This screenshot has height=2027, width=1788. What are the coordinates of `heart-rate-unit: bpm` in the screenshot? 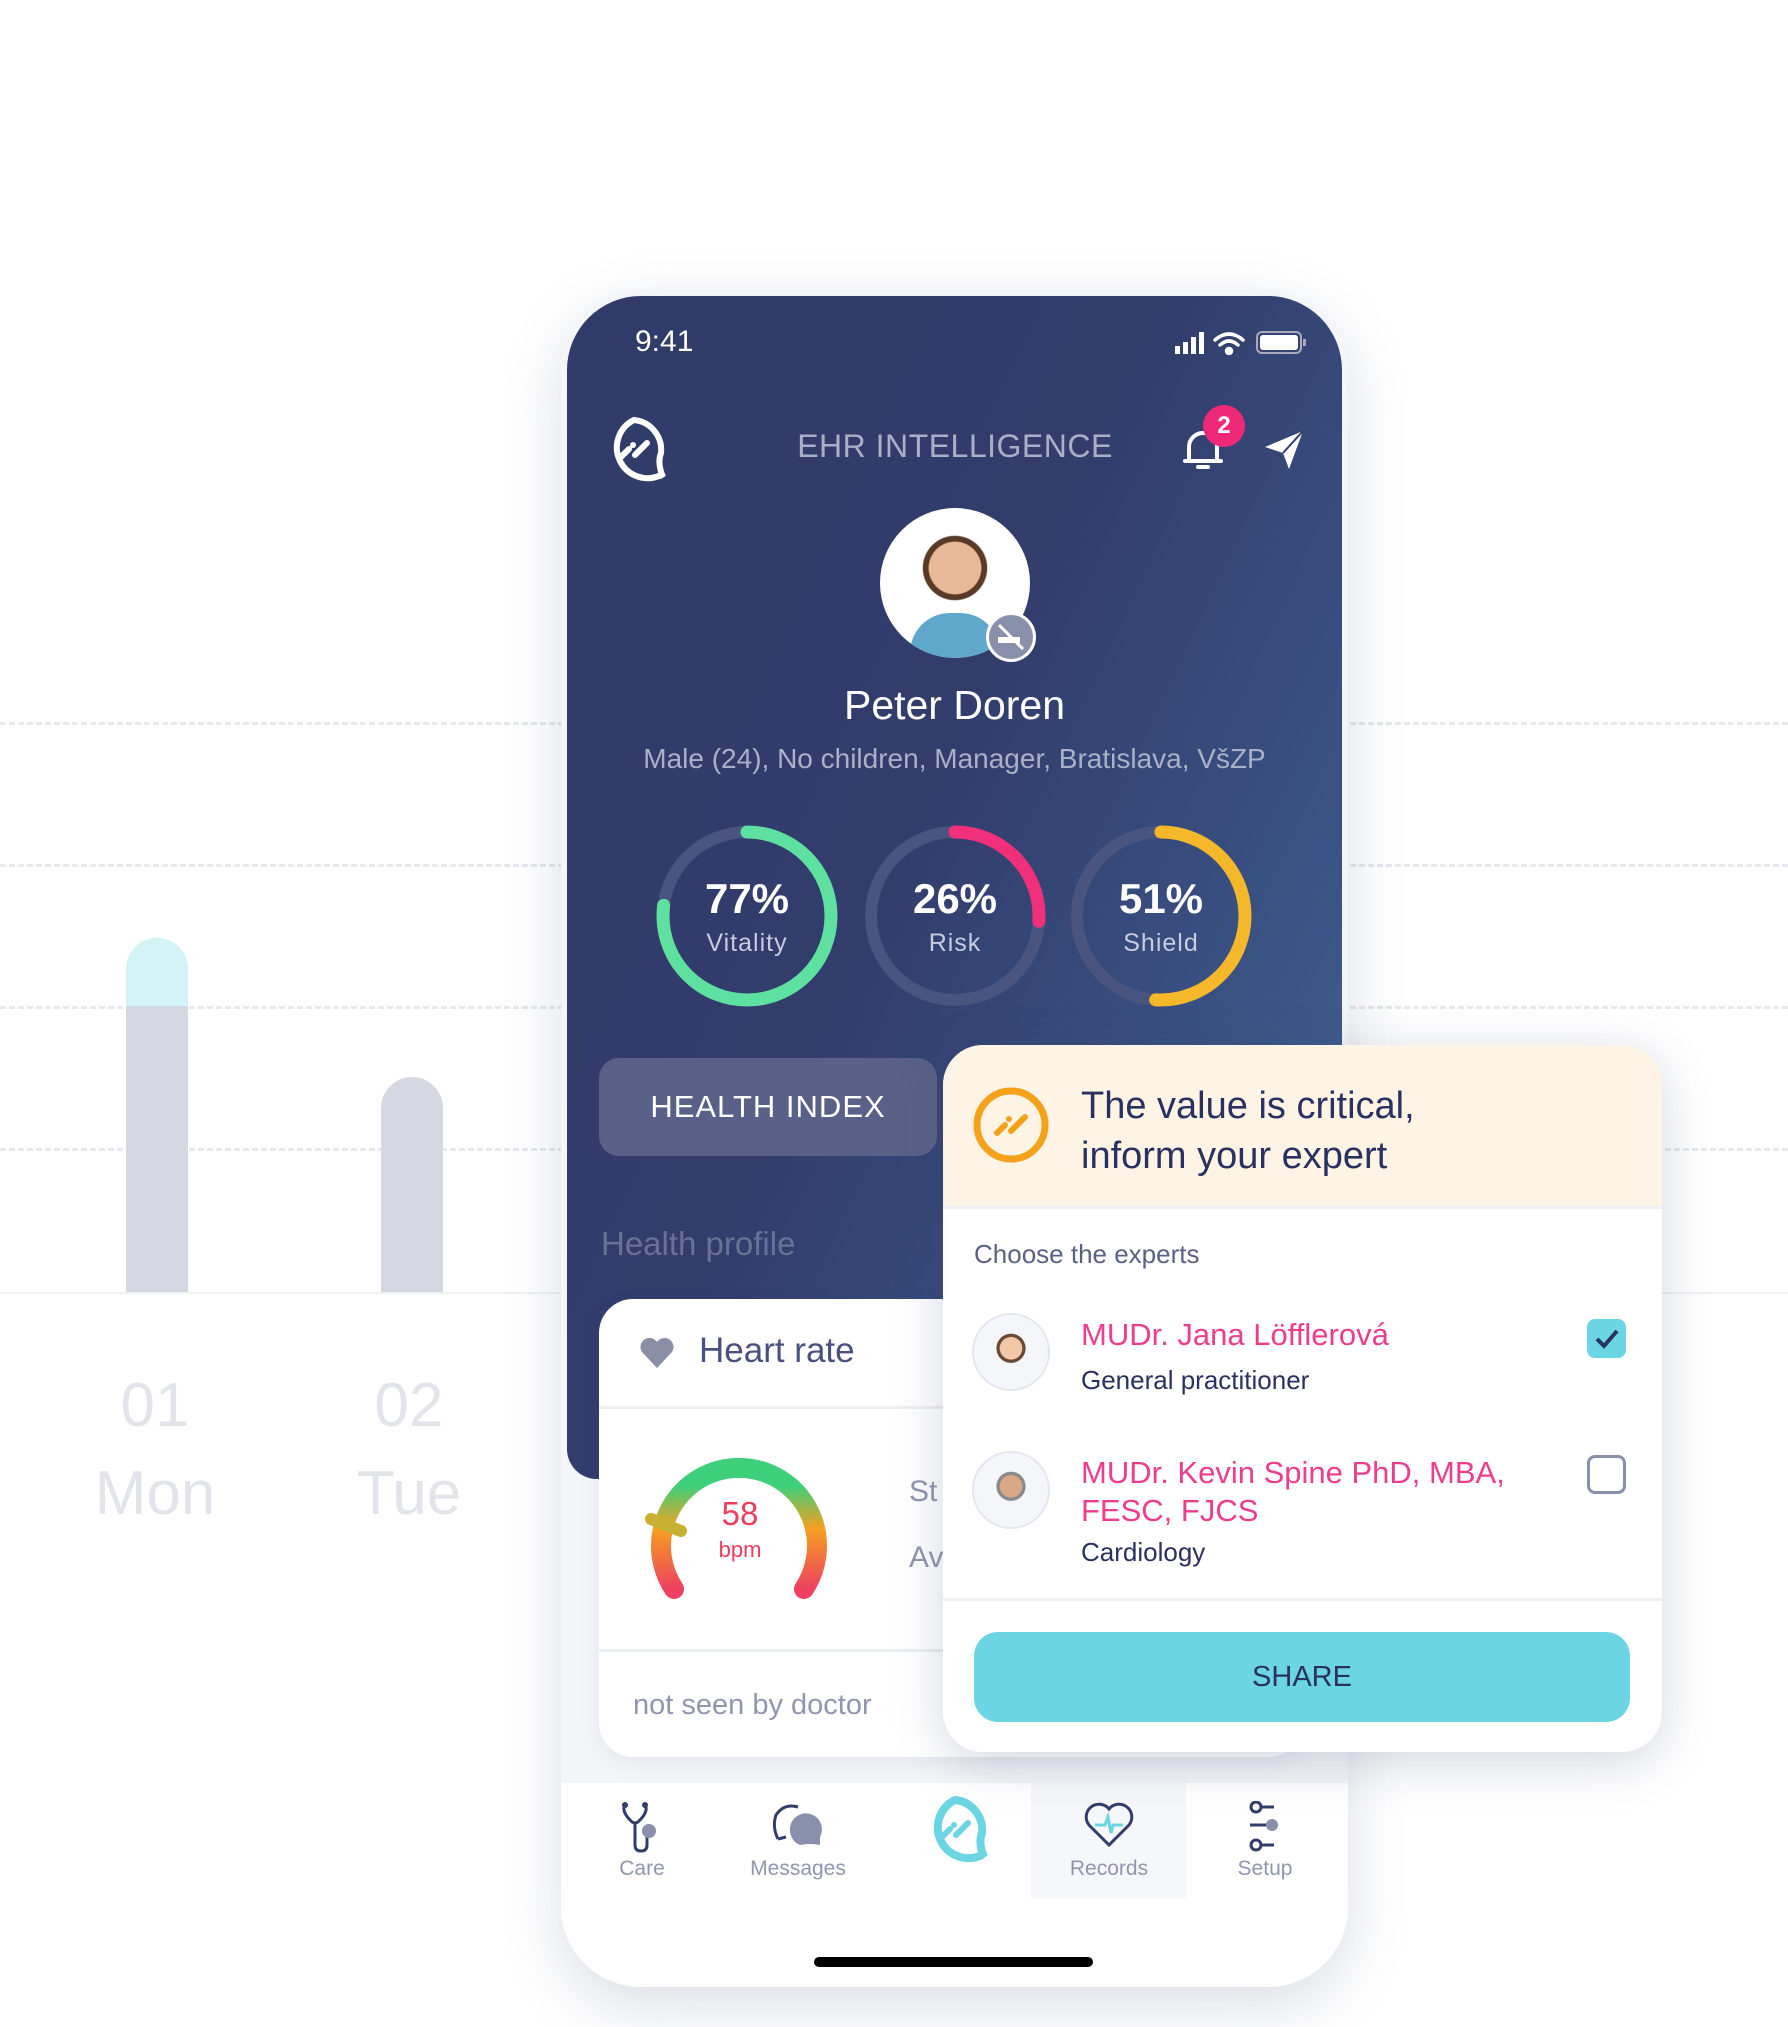 It's located at (740, 1549).